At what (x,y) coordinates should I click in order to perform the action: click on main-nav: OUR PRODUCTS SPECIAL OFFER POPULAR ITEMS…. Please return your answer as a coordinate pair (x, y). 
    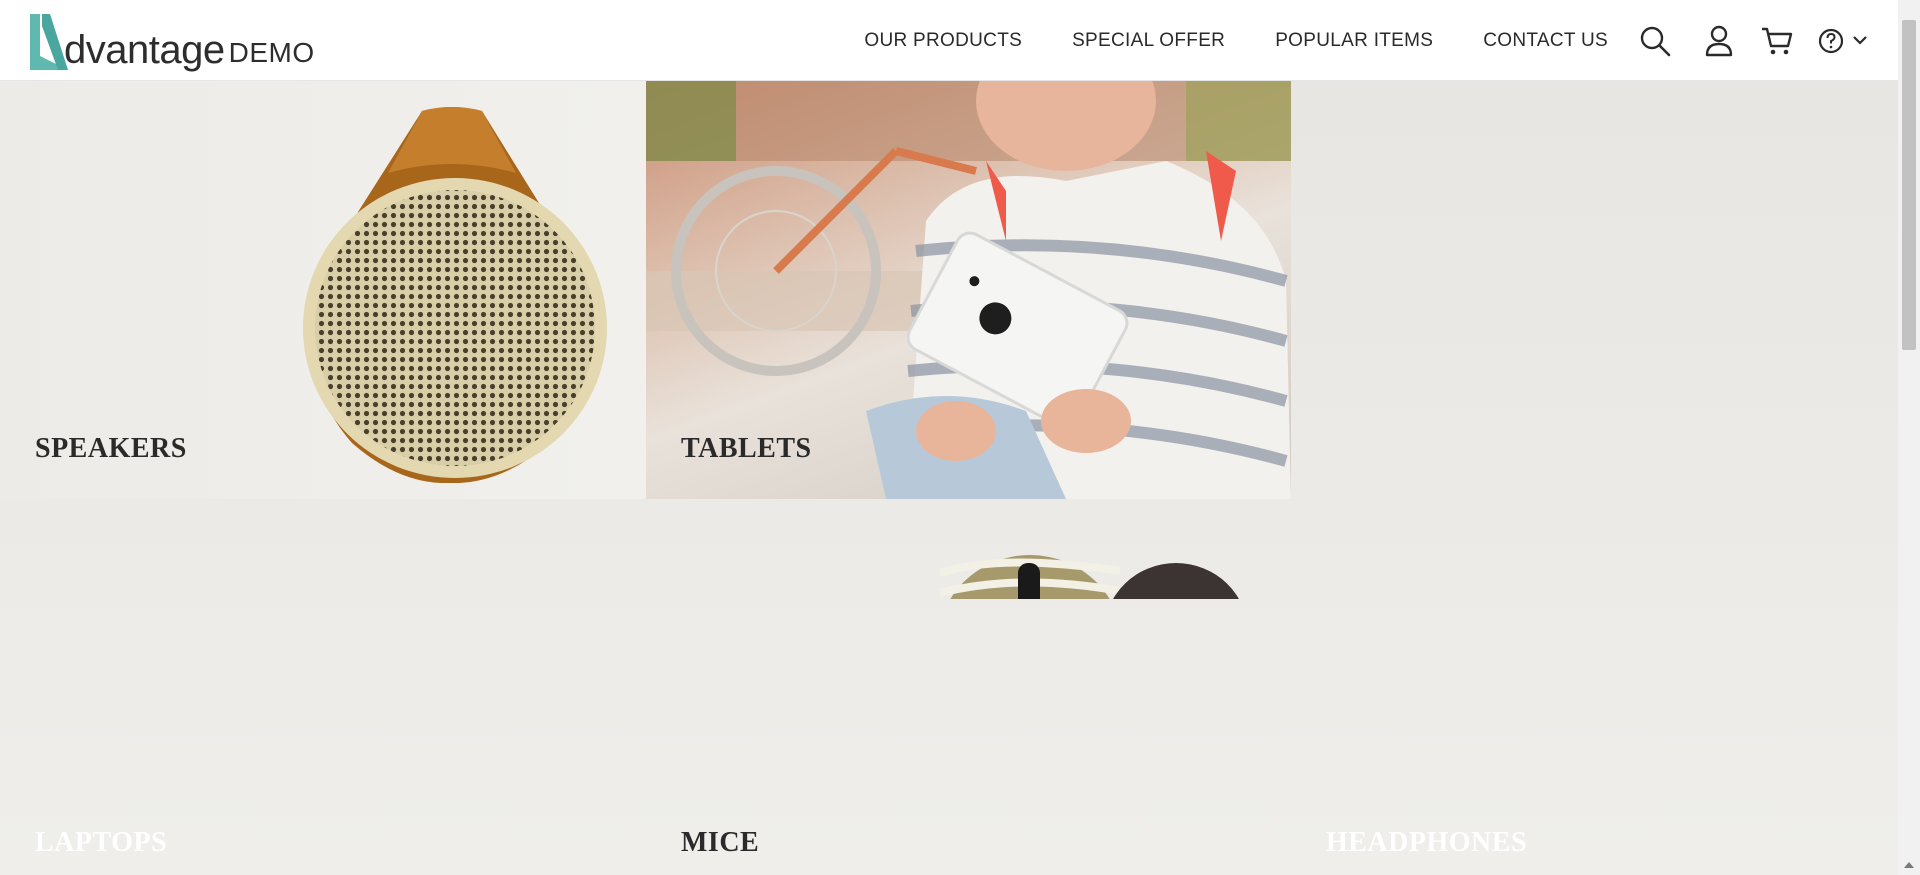
    Looking at the image, I should click on (1236, 40).